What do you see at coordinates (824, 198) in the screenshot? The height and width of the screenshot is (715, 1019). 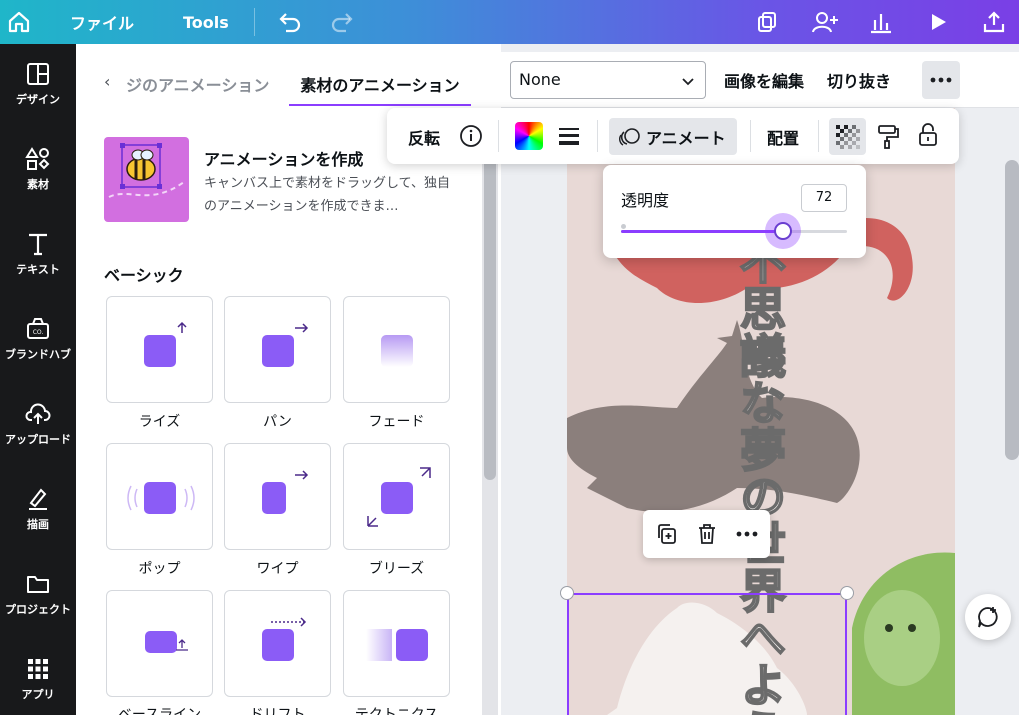 I see `transparency-value-input: 72` at bounding box center [824, 198].